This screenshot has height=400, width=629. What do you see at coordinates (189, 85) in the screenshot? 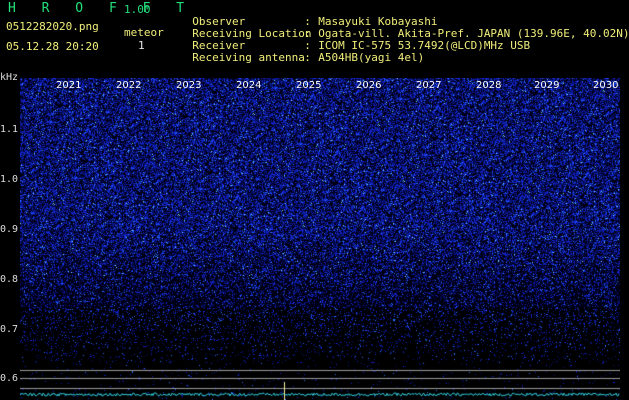
I see `year-label: 2023` at bounding box center [189, 85].